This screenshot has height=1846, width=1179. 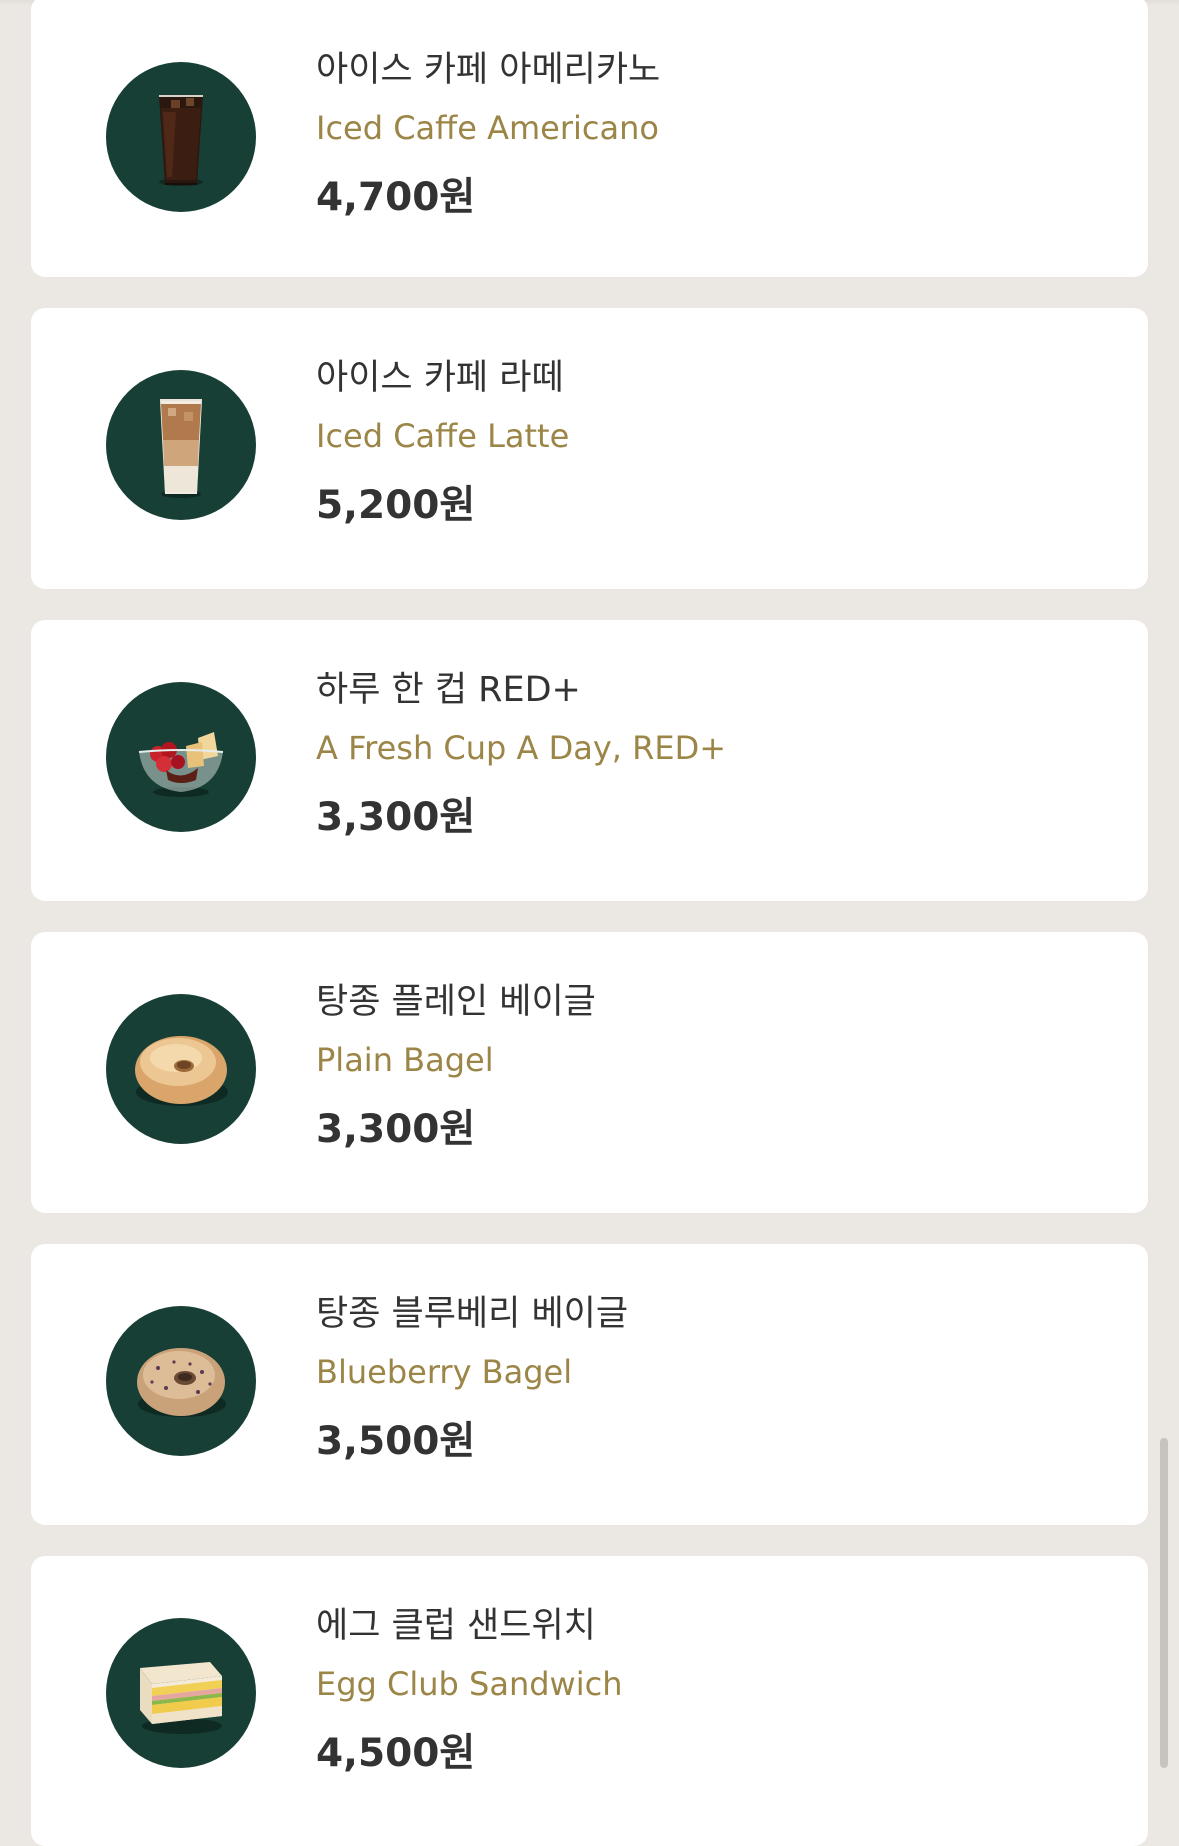 What do you see at coordinates (589, 448) in the screenshot?
I see `menu-item-card: 아이스 카페 라떼 Iced Caffe Latte 5,200원` at bounding box center [589, 448].